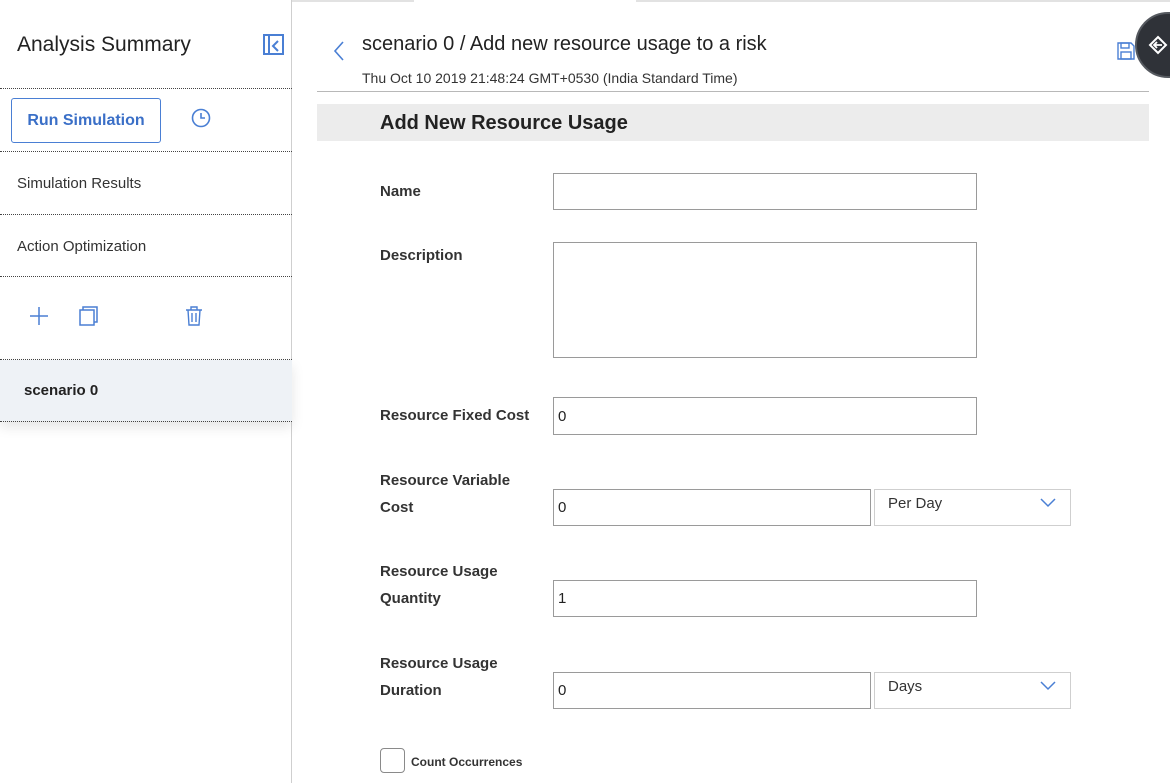 The height and width of the screenshot is (783, 1170). Describe the element at coordinates (410, 598) in the screenshot. I see `usage-quantity-label-line2: Quantity` at that location.